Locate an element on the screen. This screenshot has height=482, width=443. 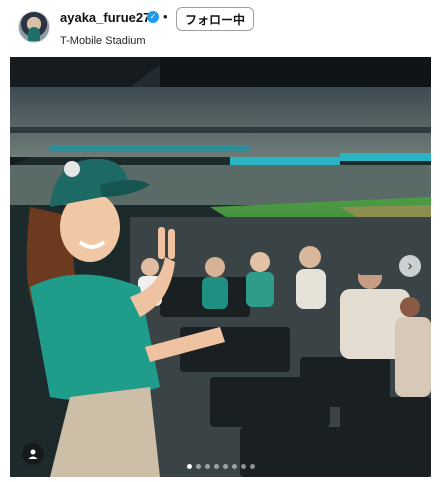
carousel-indicator is located at coordinates (220, 466).